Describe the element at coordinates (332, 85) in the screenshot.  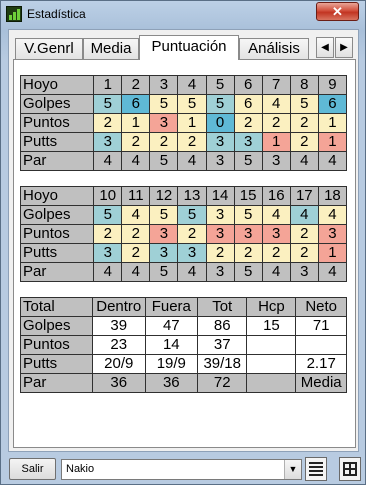
I see `table-cell: 9` at that location.